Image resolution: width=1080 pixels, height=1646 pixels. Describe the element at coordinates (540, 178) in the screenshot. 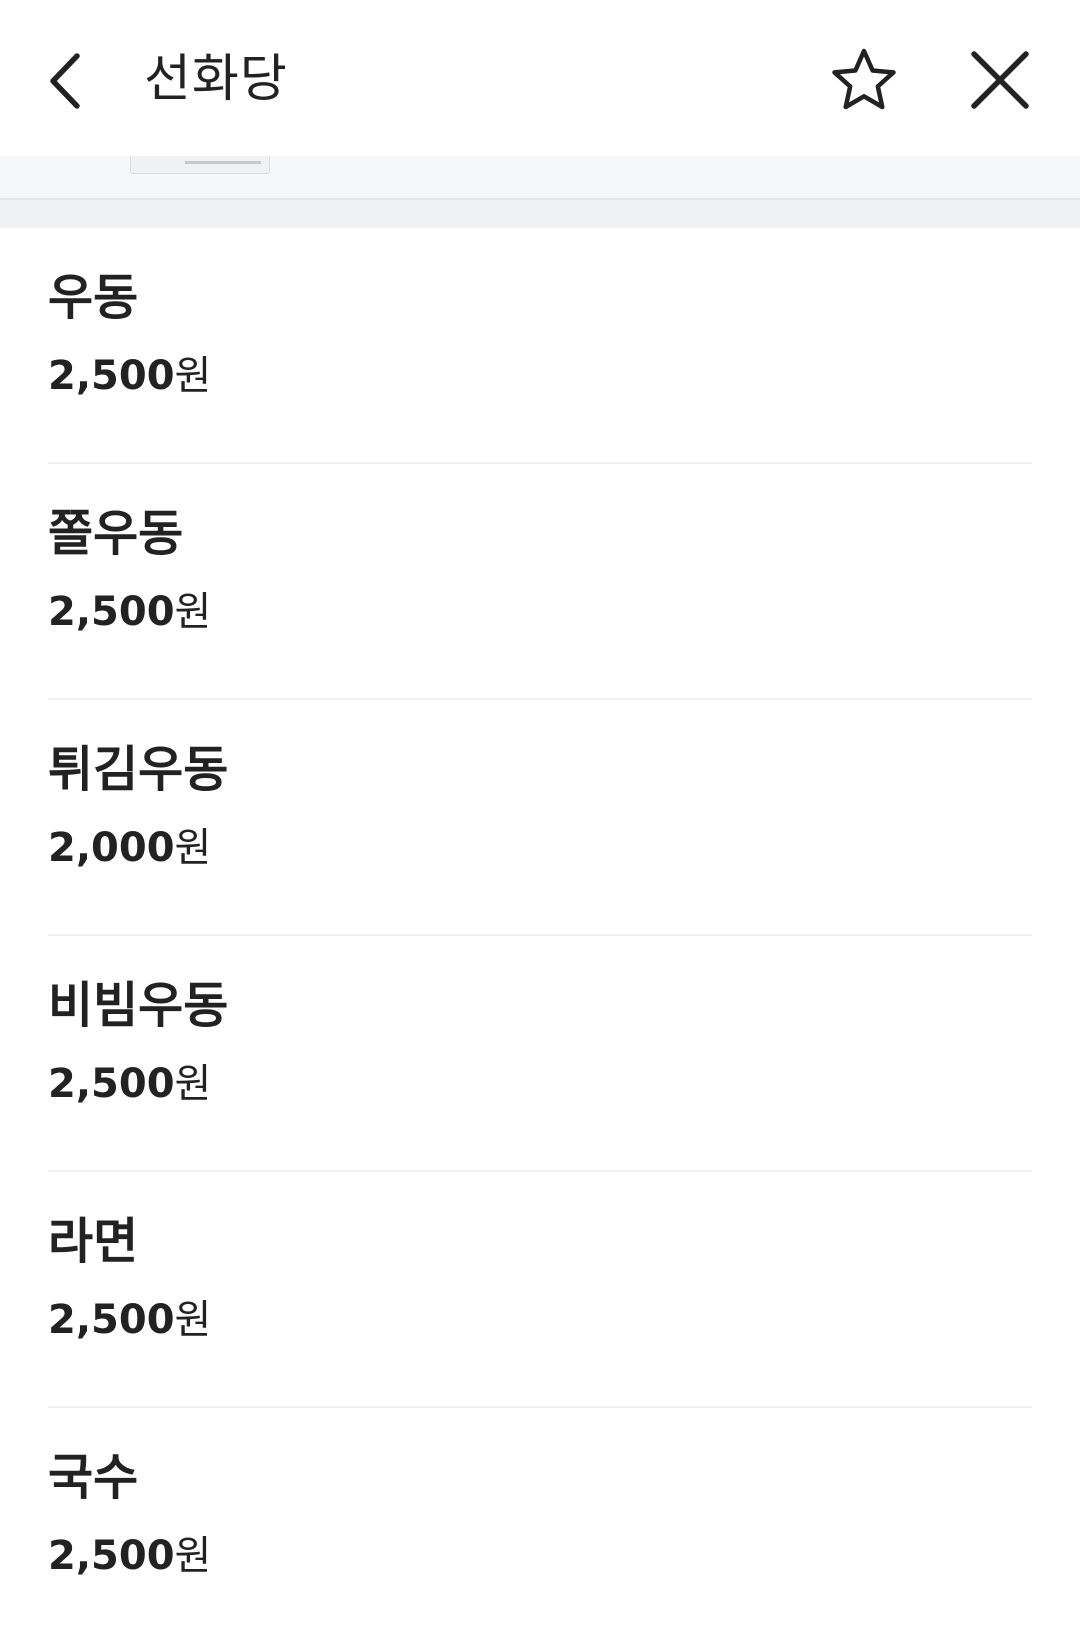

I see `scrolled-content-strip` at that location.